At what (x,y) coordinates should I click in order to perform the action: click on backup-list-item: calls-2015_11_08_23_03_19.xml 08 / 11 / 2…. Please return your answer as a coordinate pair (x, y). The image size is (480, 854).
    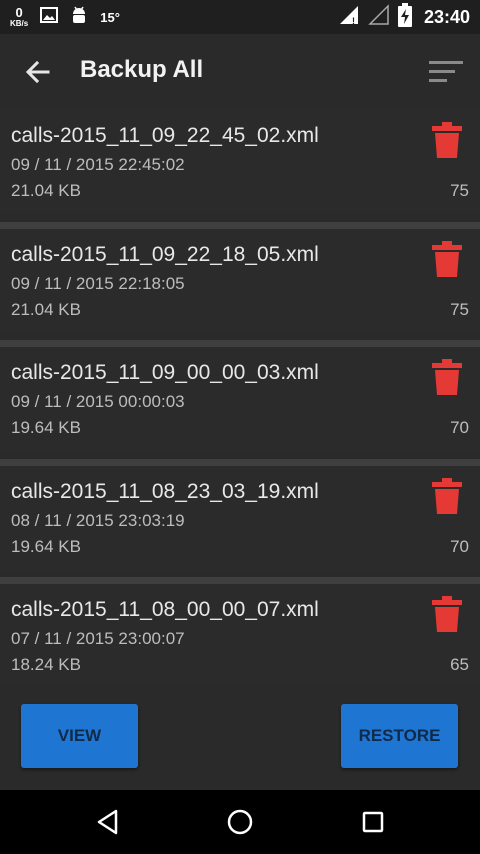
    Looking at the image, I should click on (240, 517).